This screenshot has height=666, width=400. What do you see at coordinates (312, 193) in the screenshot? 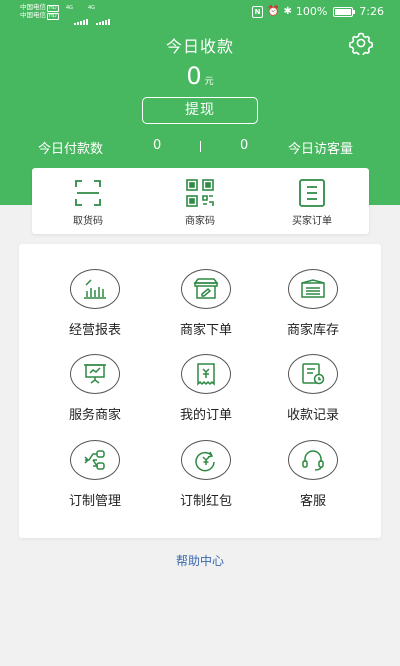
I see `order-list-icon` at bounding box center [312, 193].